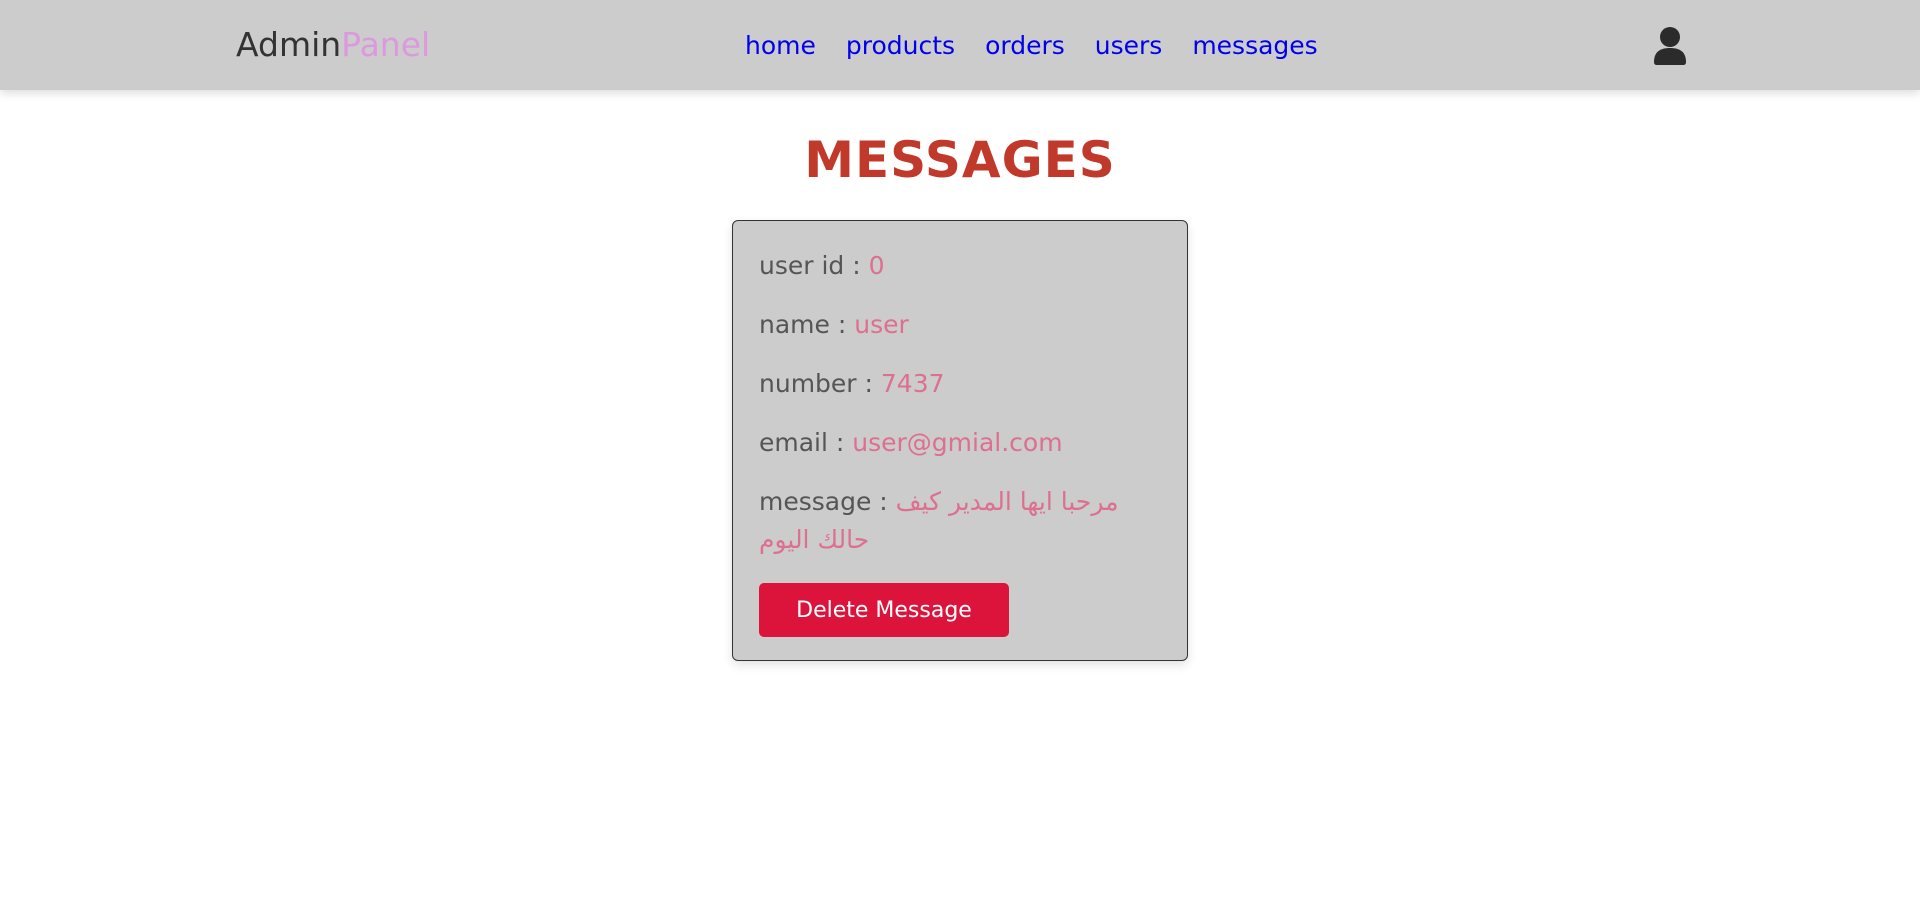 The image size is (1920, 917). Describe the element at coordinates (900, 45) in the screenshot. I see `nav-link-products: products` at that location.